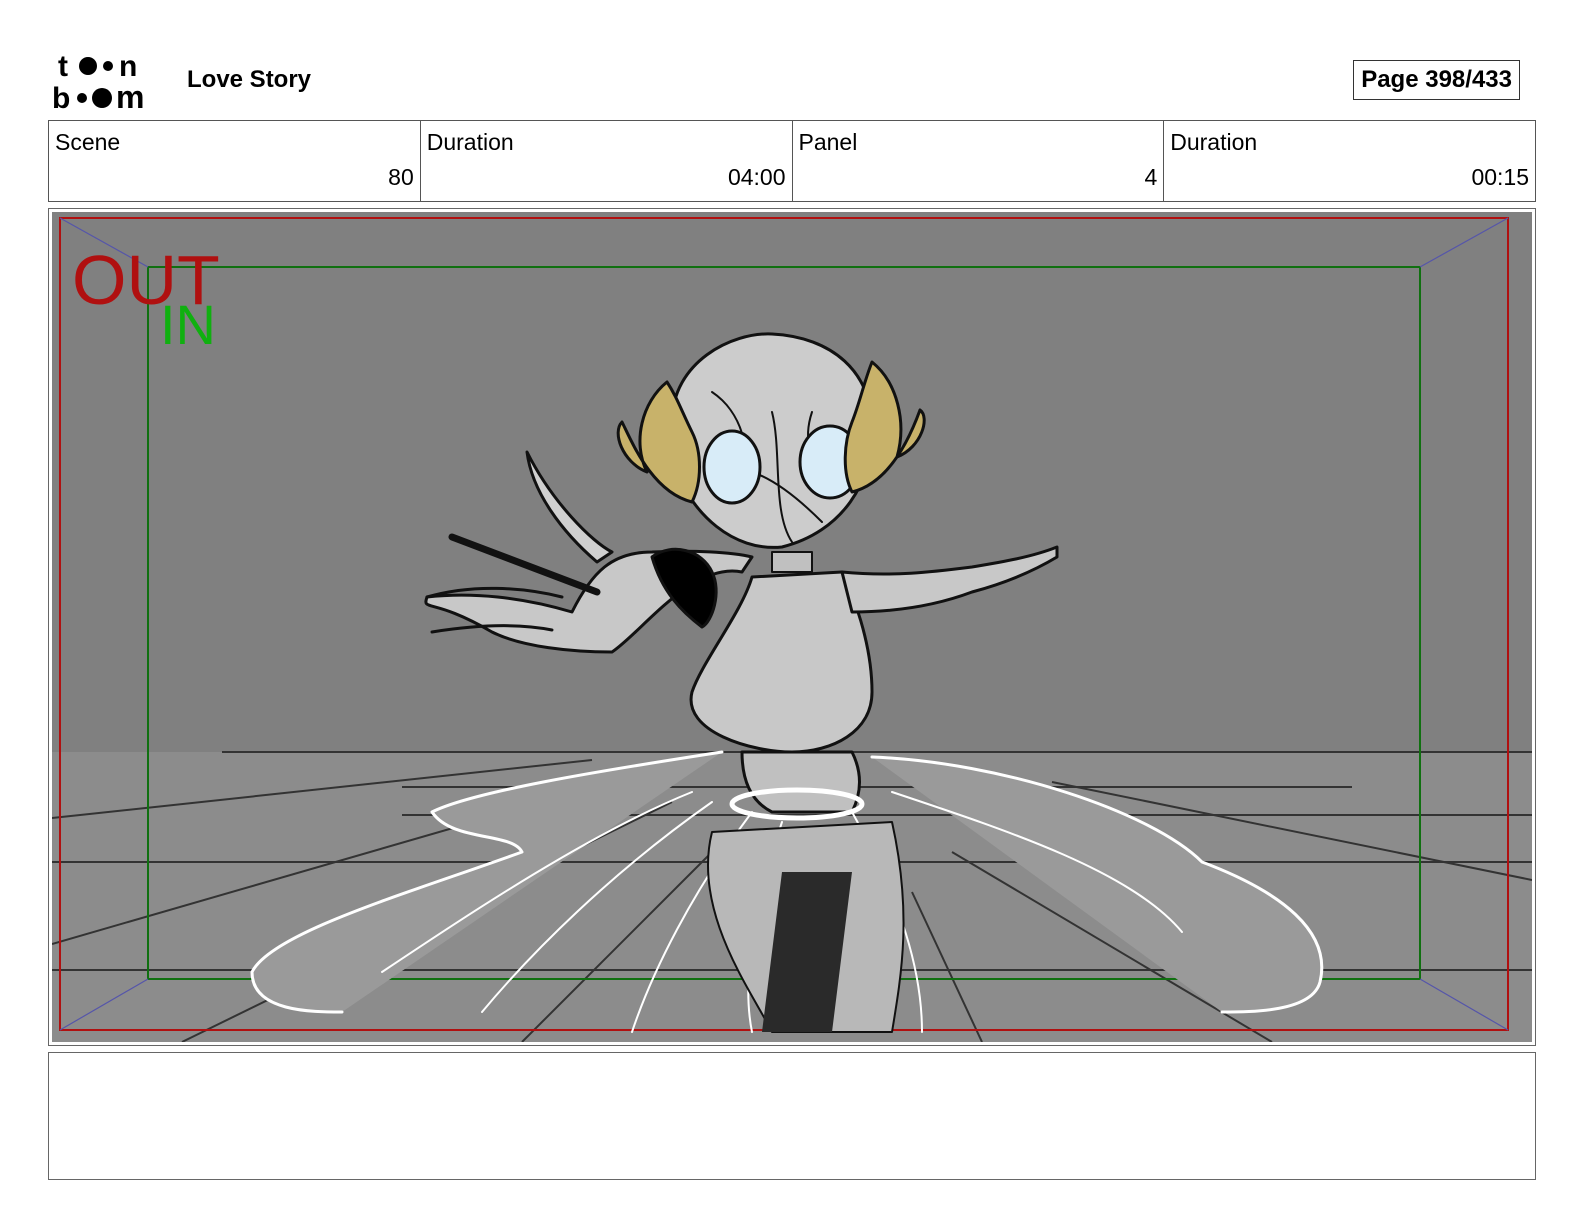 This screenshot has height=1224, width=1584. Describe the element at coordinates (1500, 177) in the screenshot. I see `panel-duration-value: 00:15` at that location.